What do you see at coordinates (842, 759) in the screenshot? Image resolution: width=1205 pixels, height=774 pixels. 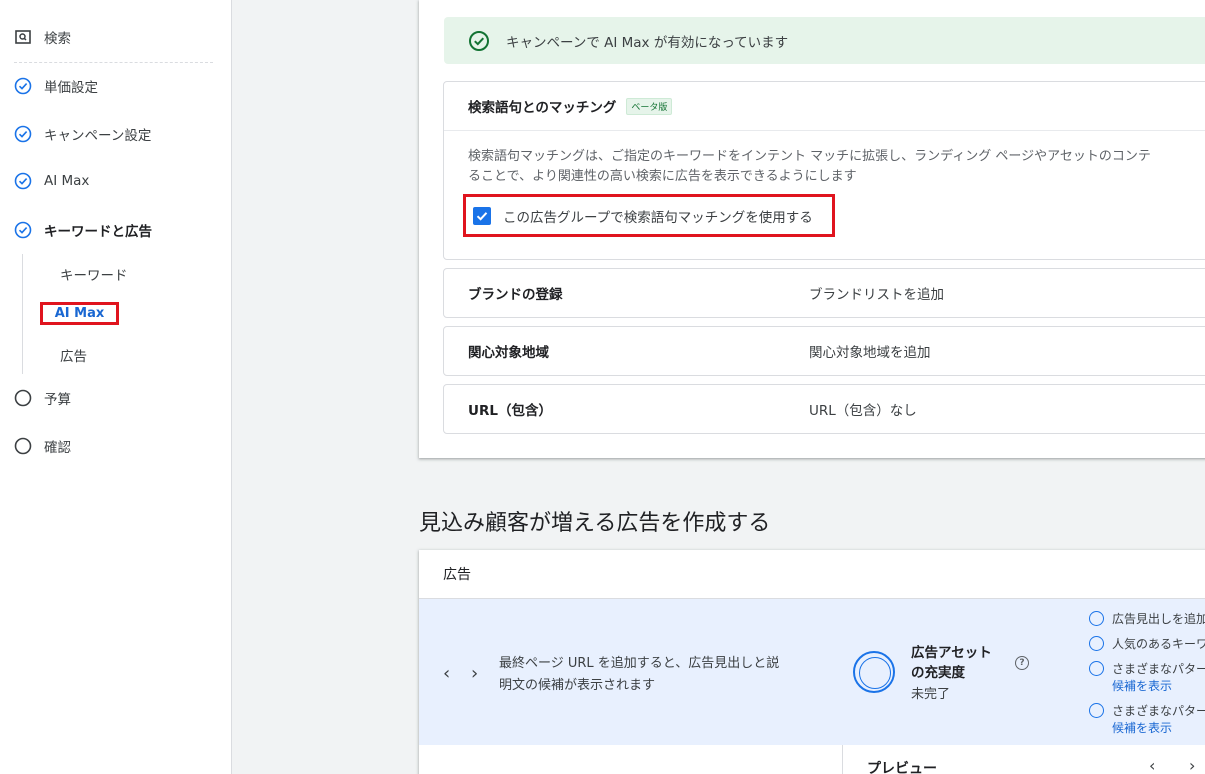 I see `ad-bottom-divider` at bounding box center [842, 759].